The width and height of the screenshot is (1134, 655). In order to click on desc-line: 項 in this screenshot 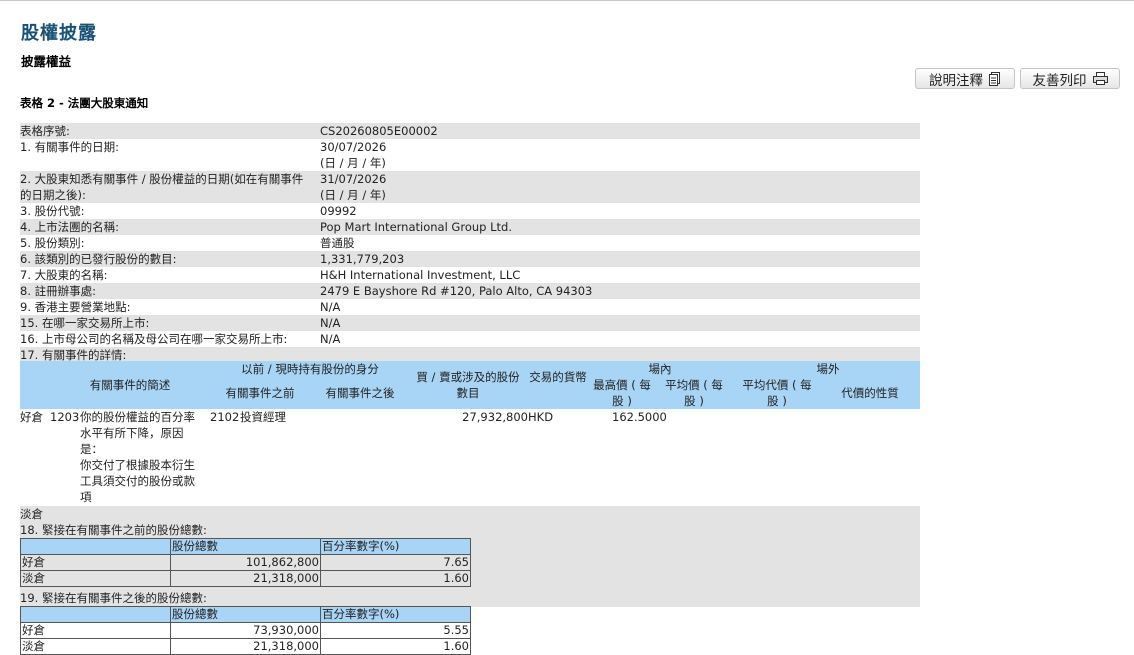, I will do `click(86, 497)`.